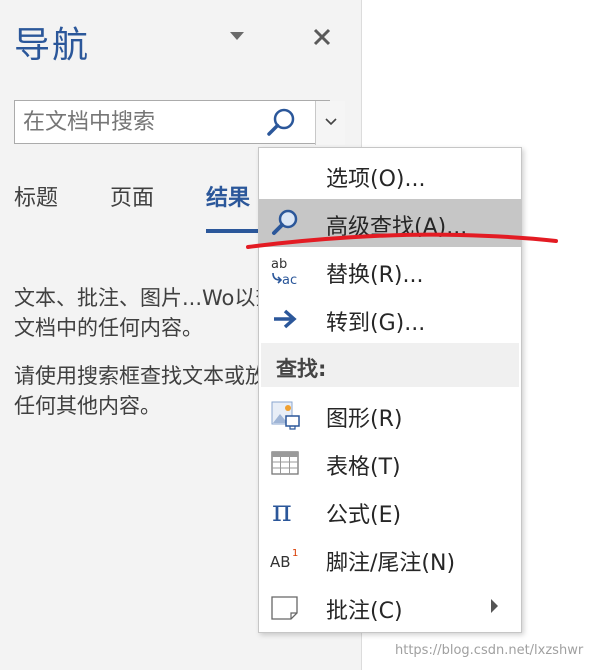 This screenshot has height=670, width=610. I want to click on pane-options-dropdown-icon, so click(237, 36).